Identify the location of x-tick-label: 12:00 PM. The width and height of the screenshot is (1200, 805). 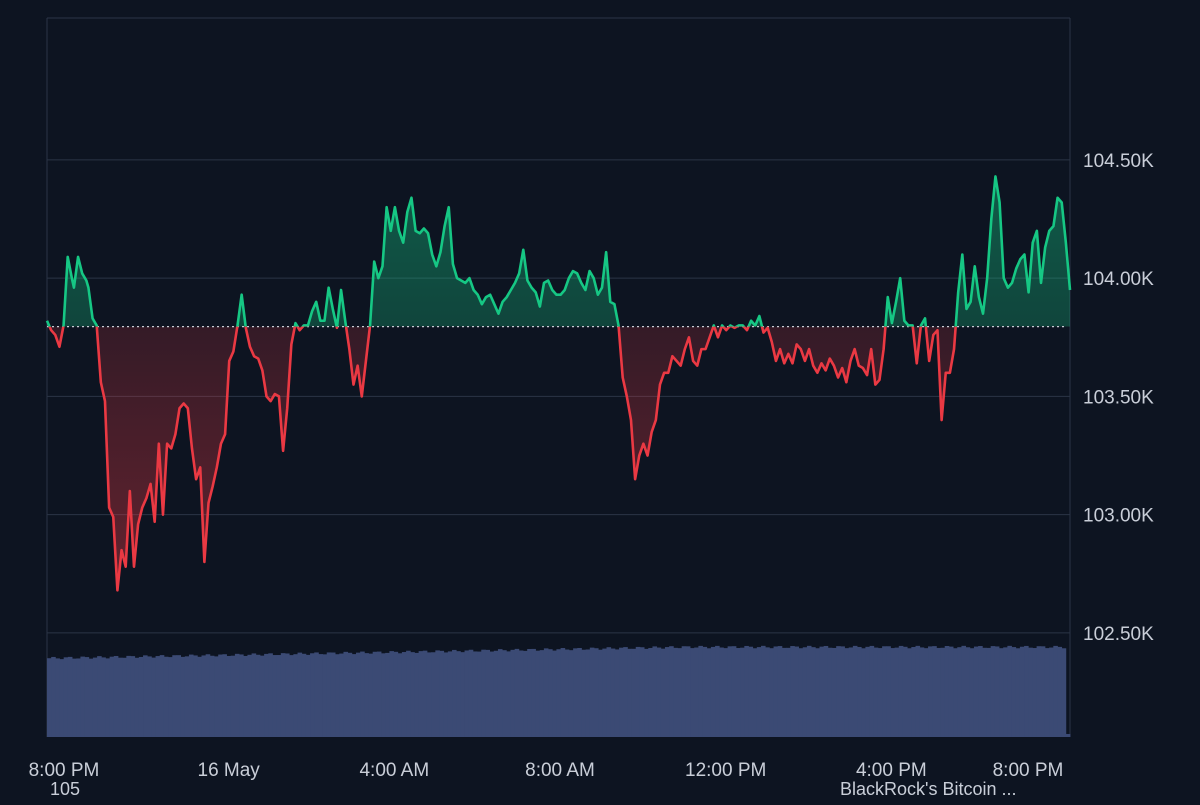
(725, 770).